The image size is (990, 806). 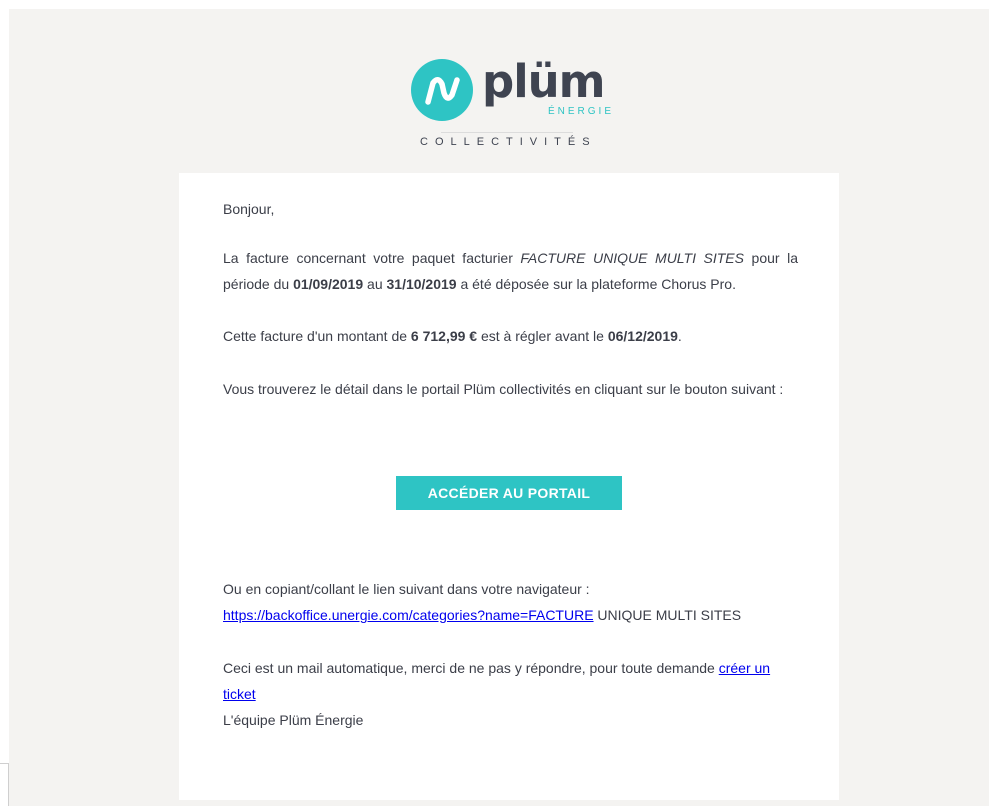 I want to click on signature: L'équipe Plüm Énergie, so click(x=293, y=720).